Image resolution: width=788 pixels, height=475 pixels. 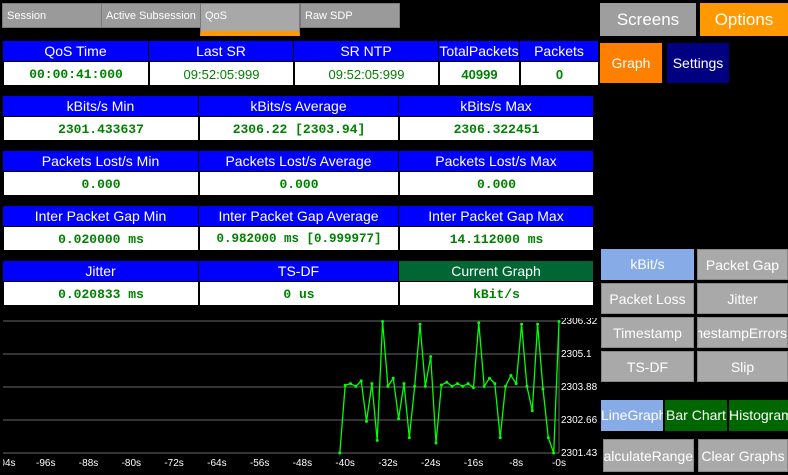 I want to click on tab-session: Session, so click(x=52, y=15).